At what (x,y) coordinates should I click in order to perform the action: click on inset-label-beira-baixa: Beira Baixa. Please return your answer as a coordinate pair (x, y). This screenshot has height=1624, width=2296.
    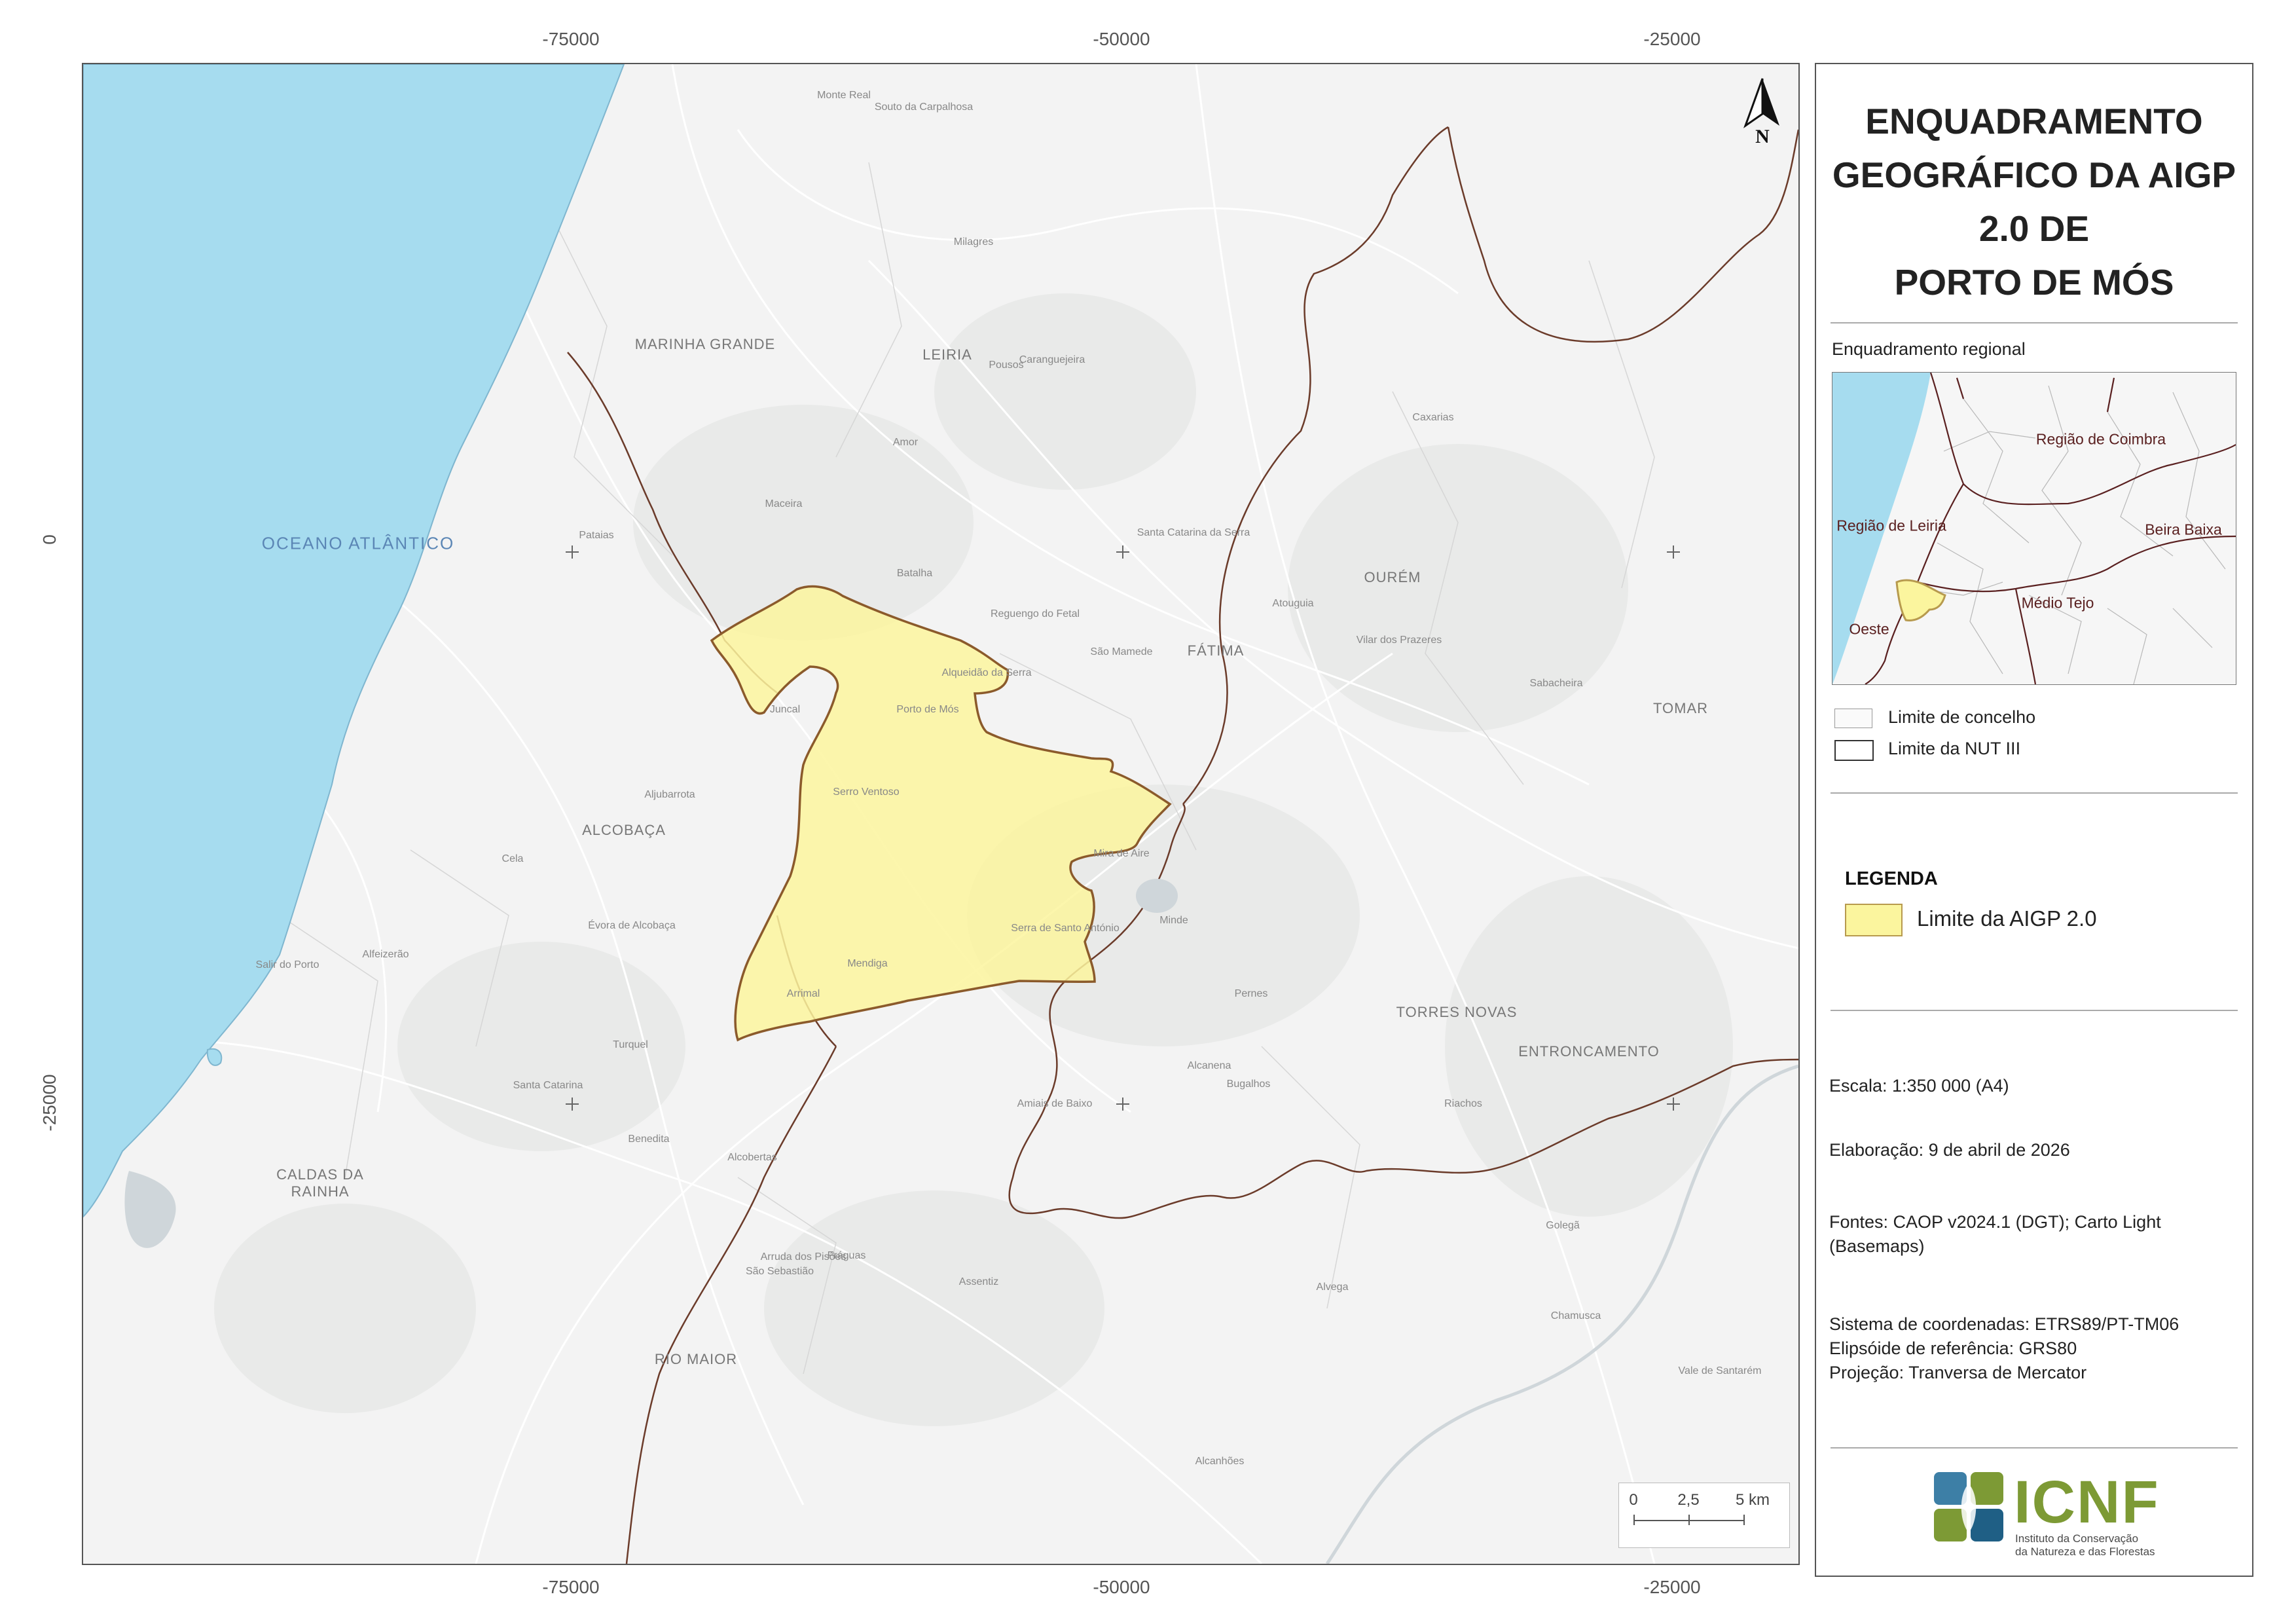
    Looking at the image, I should click on (2183, 529).